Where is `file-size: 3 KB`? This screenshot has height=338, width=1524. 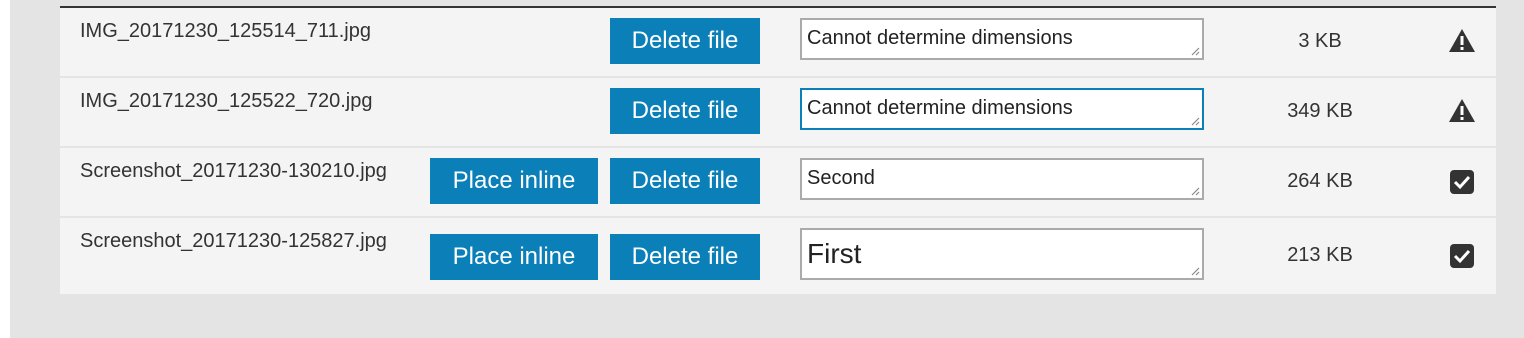 file-size: 3 KB is located at coordinates (1320, 41).